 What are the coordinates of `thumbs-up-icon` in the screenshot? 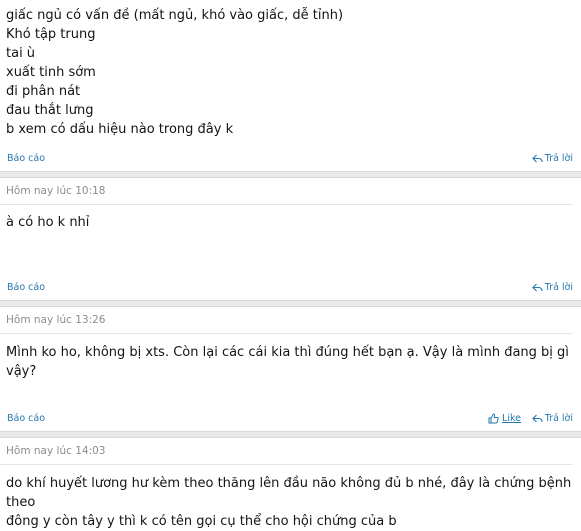 It's located at (493, 418).